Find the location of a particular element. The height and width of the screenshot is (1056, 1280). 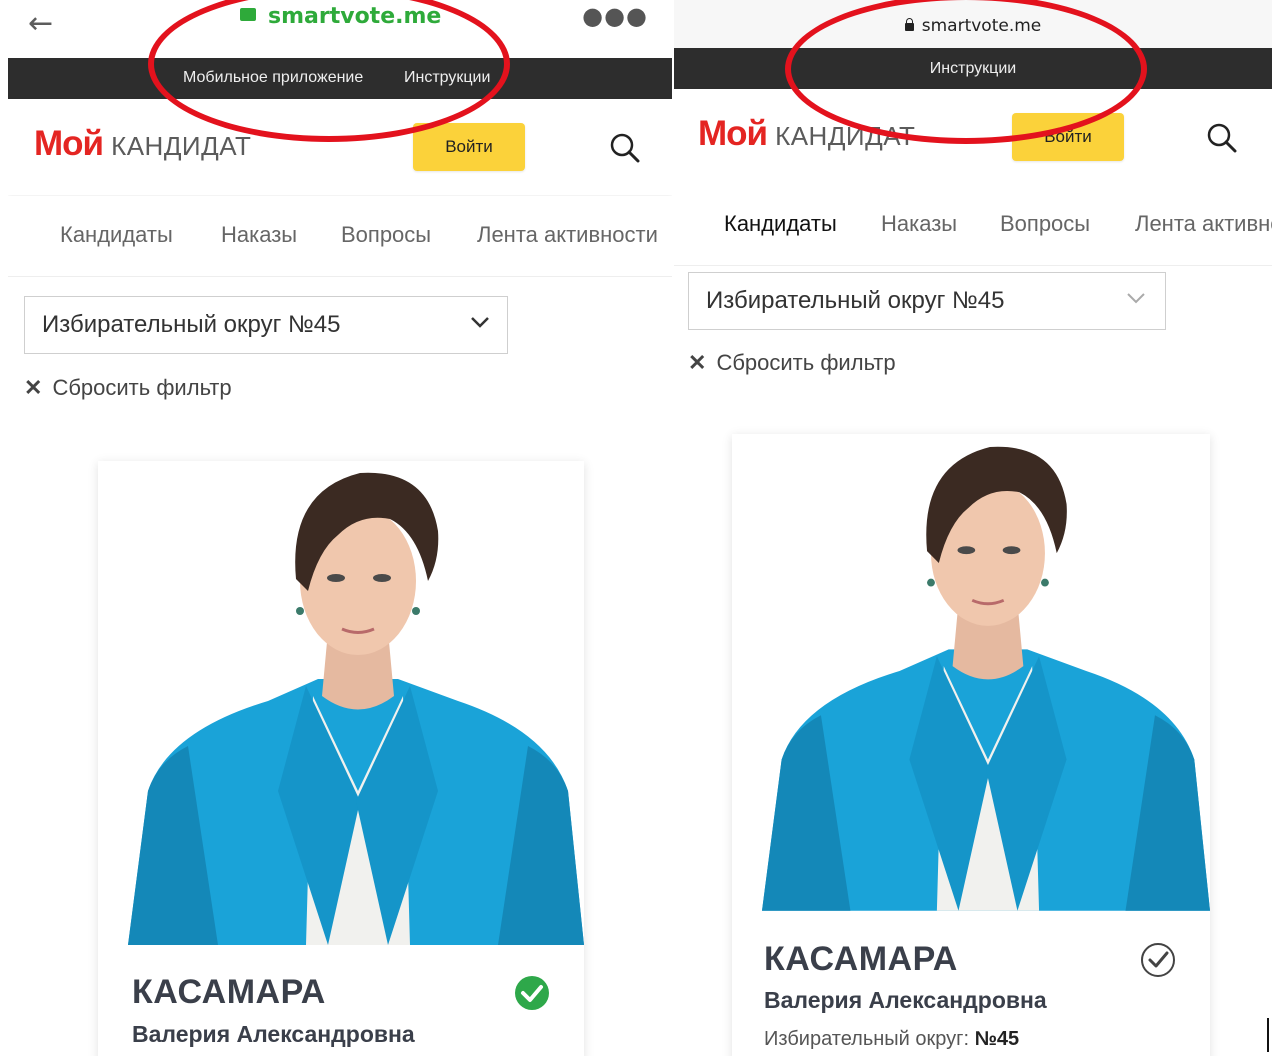

district-label: Избирательный округ: is located at coordinates (867, 1039).